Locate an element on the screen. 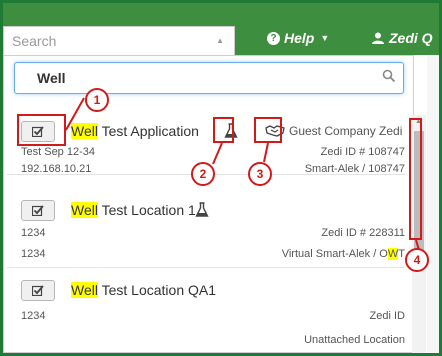 This screenshot has width=442, height=356. callout-marker-3: 3 is located at coordinates (260, 174).